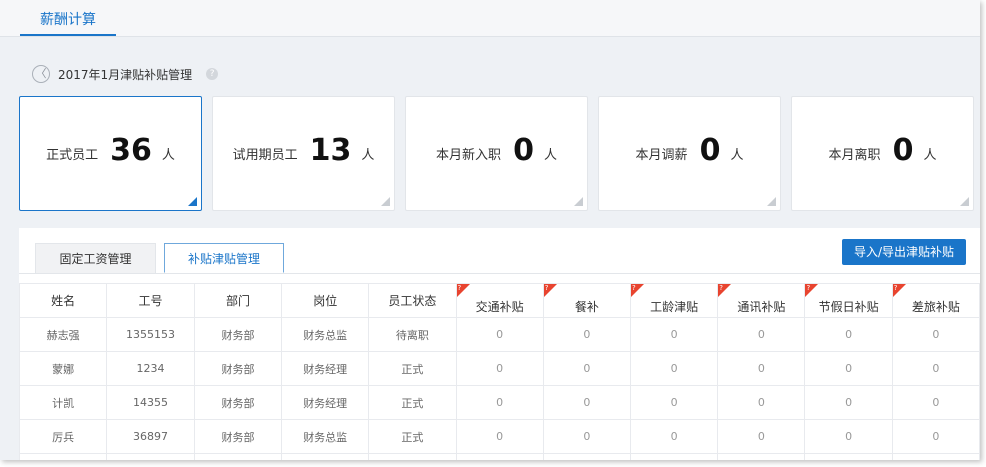  Describe the element at coordinates (325, 368) in the screenshot. I see `cell-position: 财务经理` at that location.